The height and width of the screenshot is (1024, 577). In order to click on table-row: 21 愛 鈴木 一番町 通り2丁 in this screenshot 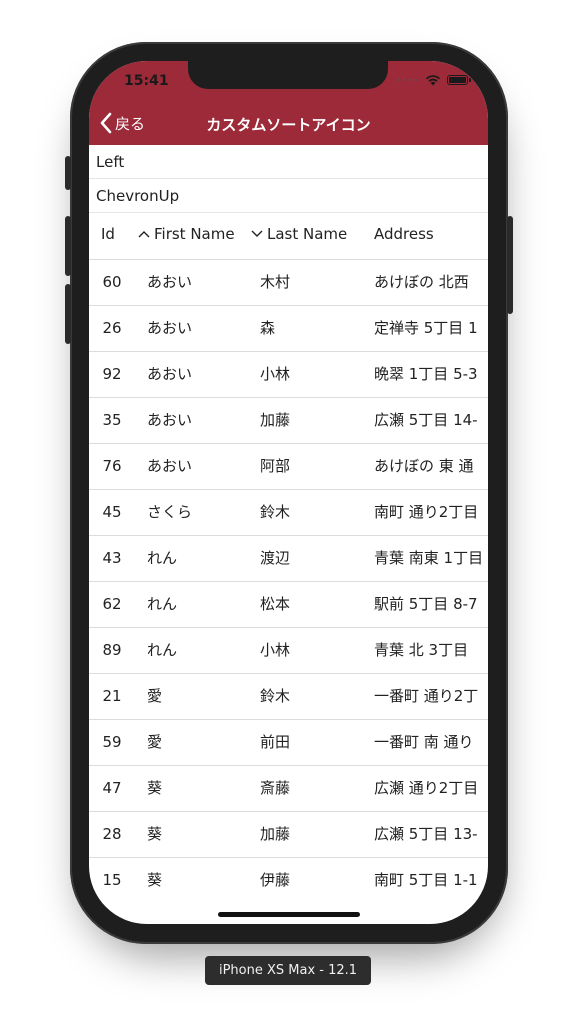, I will do `click(288, 697)`.